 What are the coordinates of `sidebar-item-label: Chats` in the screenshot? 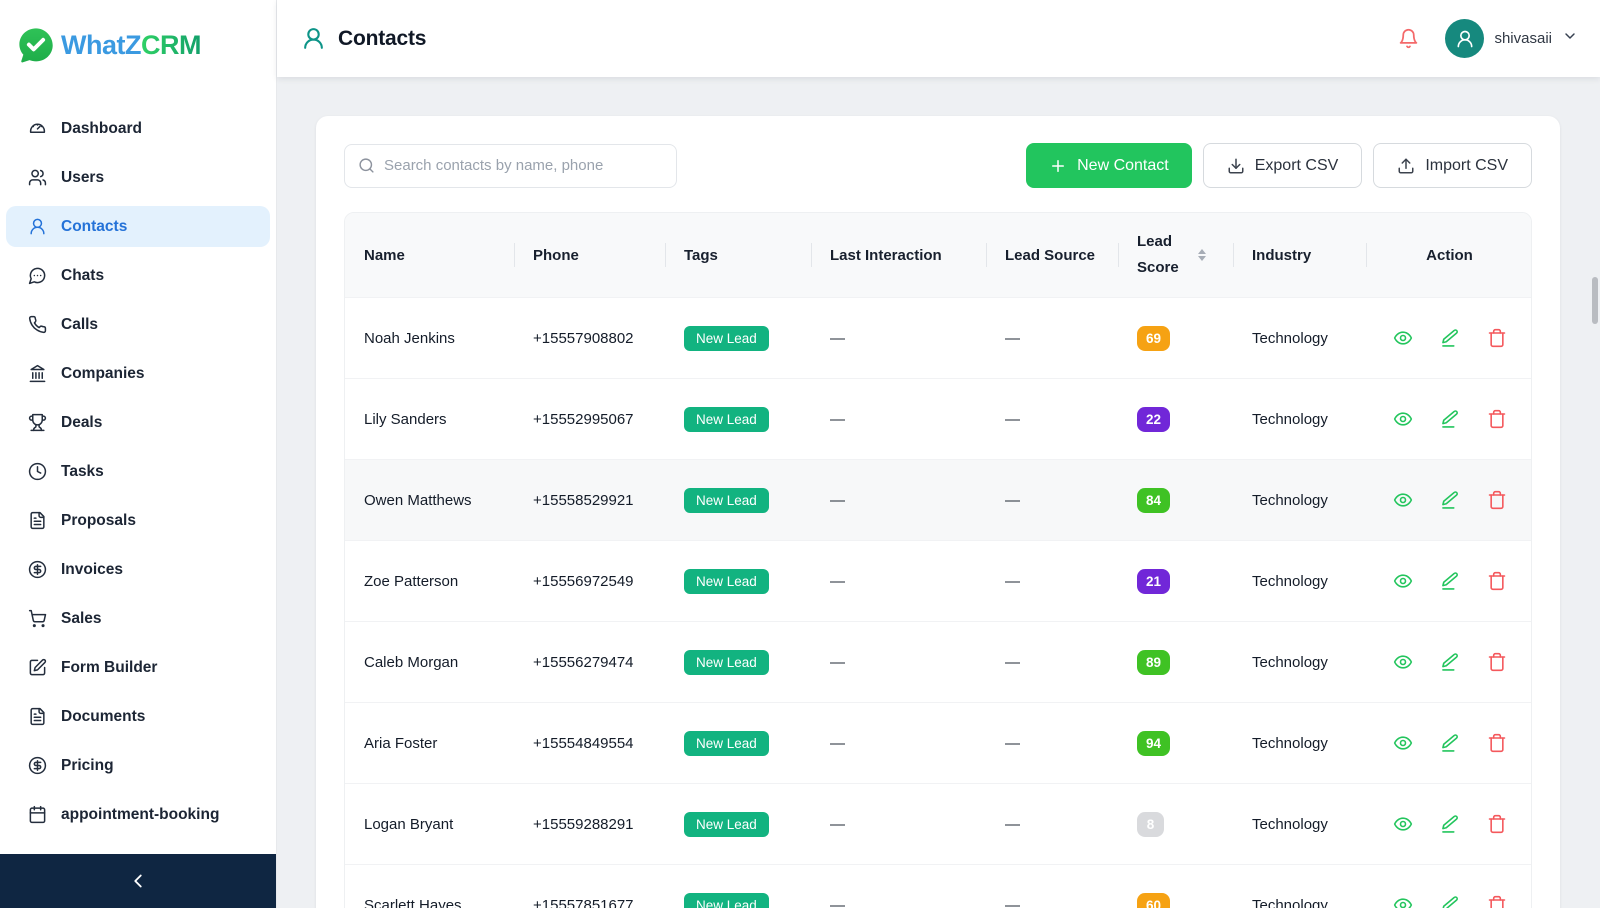 It's located at (83, 275).